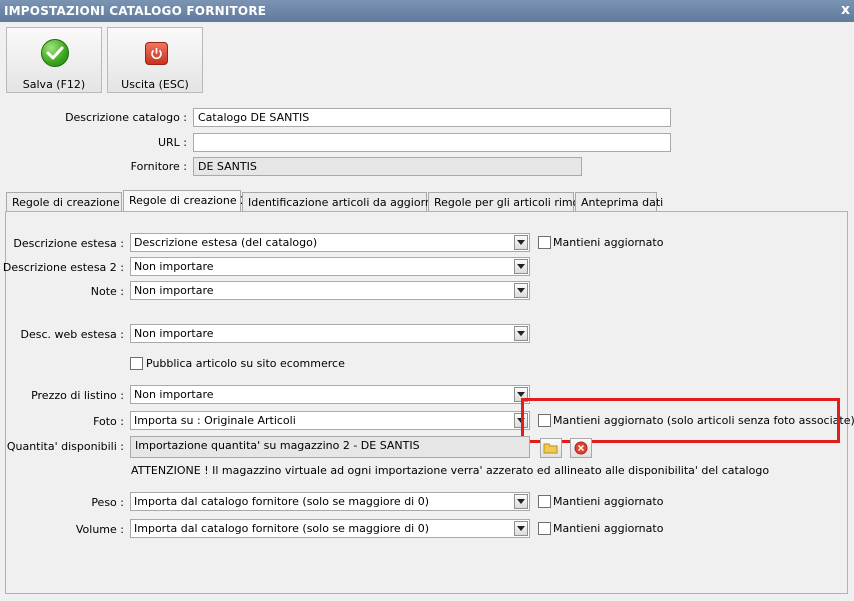 This screenshot has height=601, width=854. Describe the element at coordinates (330, 394) in the screenshot. I see `prezzo-listino-select: Non importare` at that location.